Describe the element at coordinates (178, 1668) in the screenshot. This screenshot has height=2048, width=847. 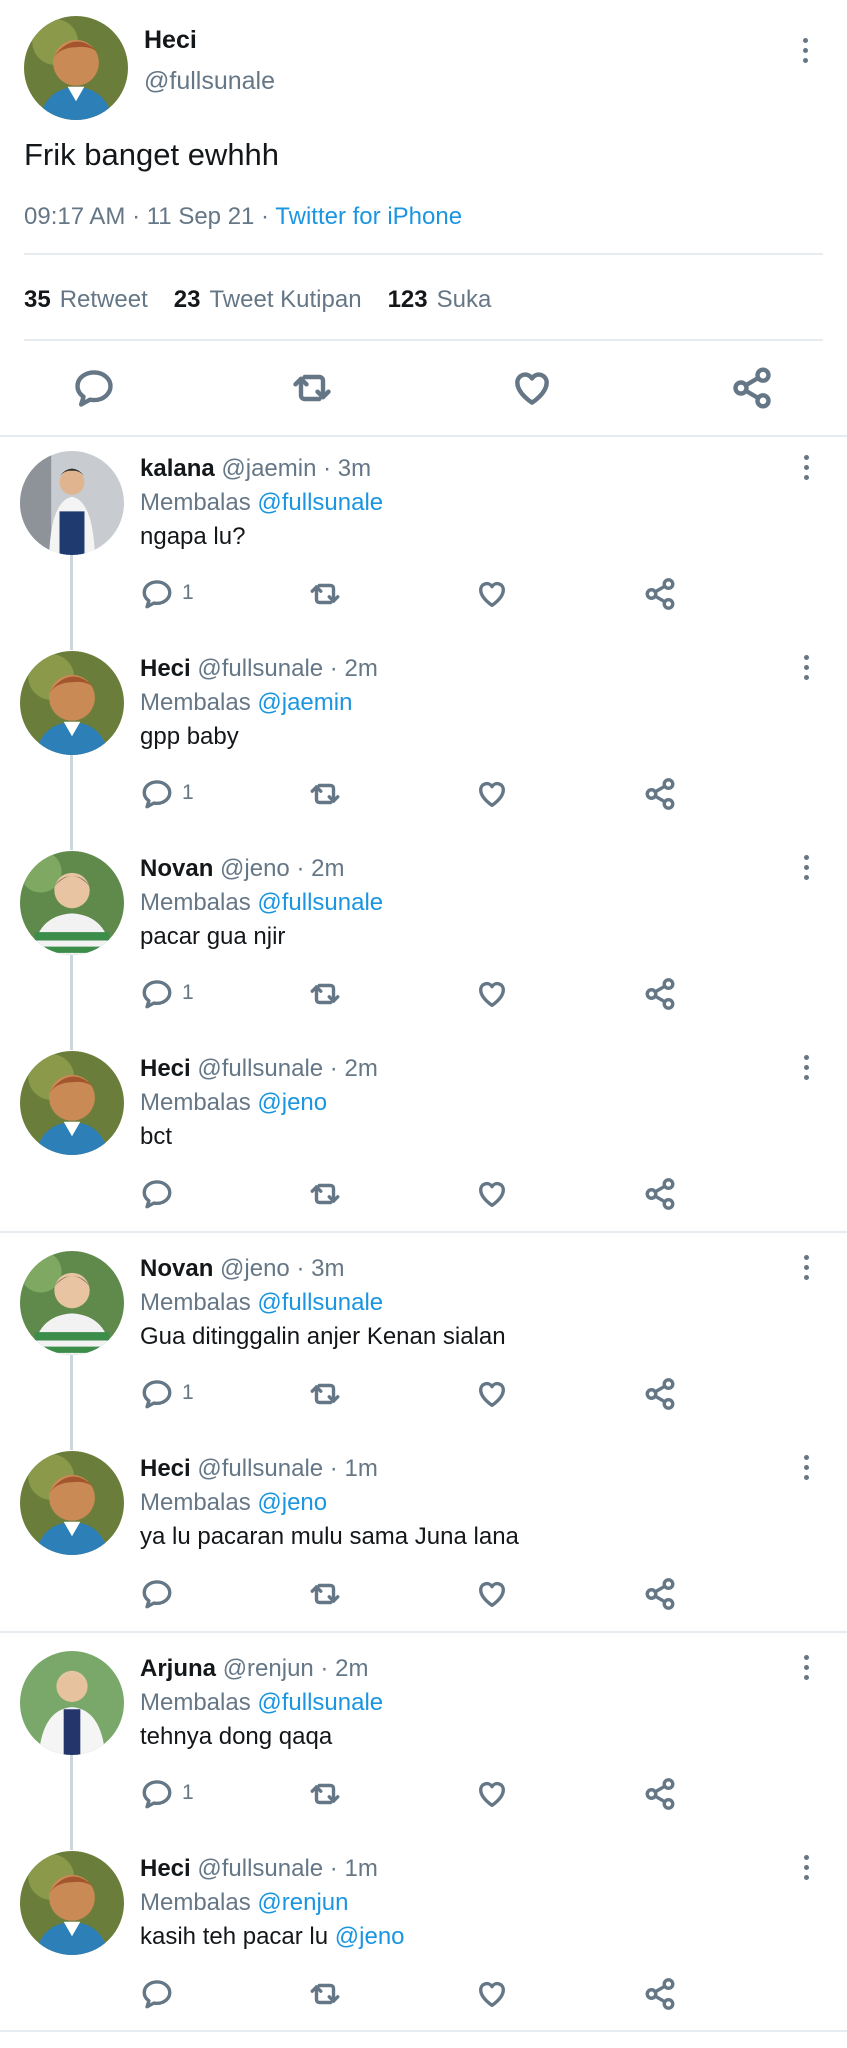
I see `reply-author-name: Arjuna` at that location.